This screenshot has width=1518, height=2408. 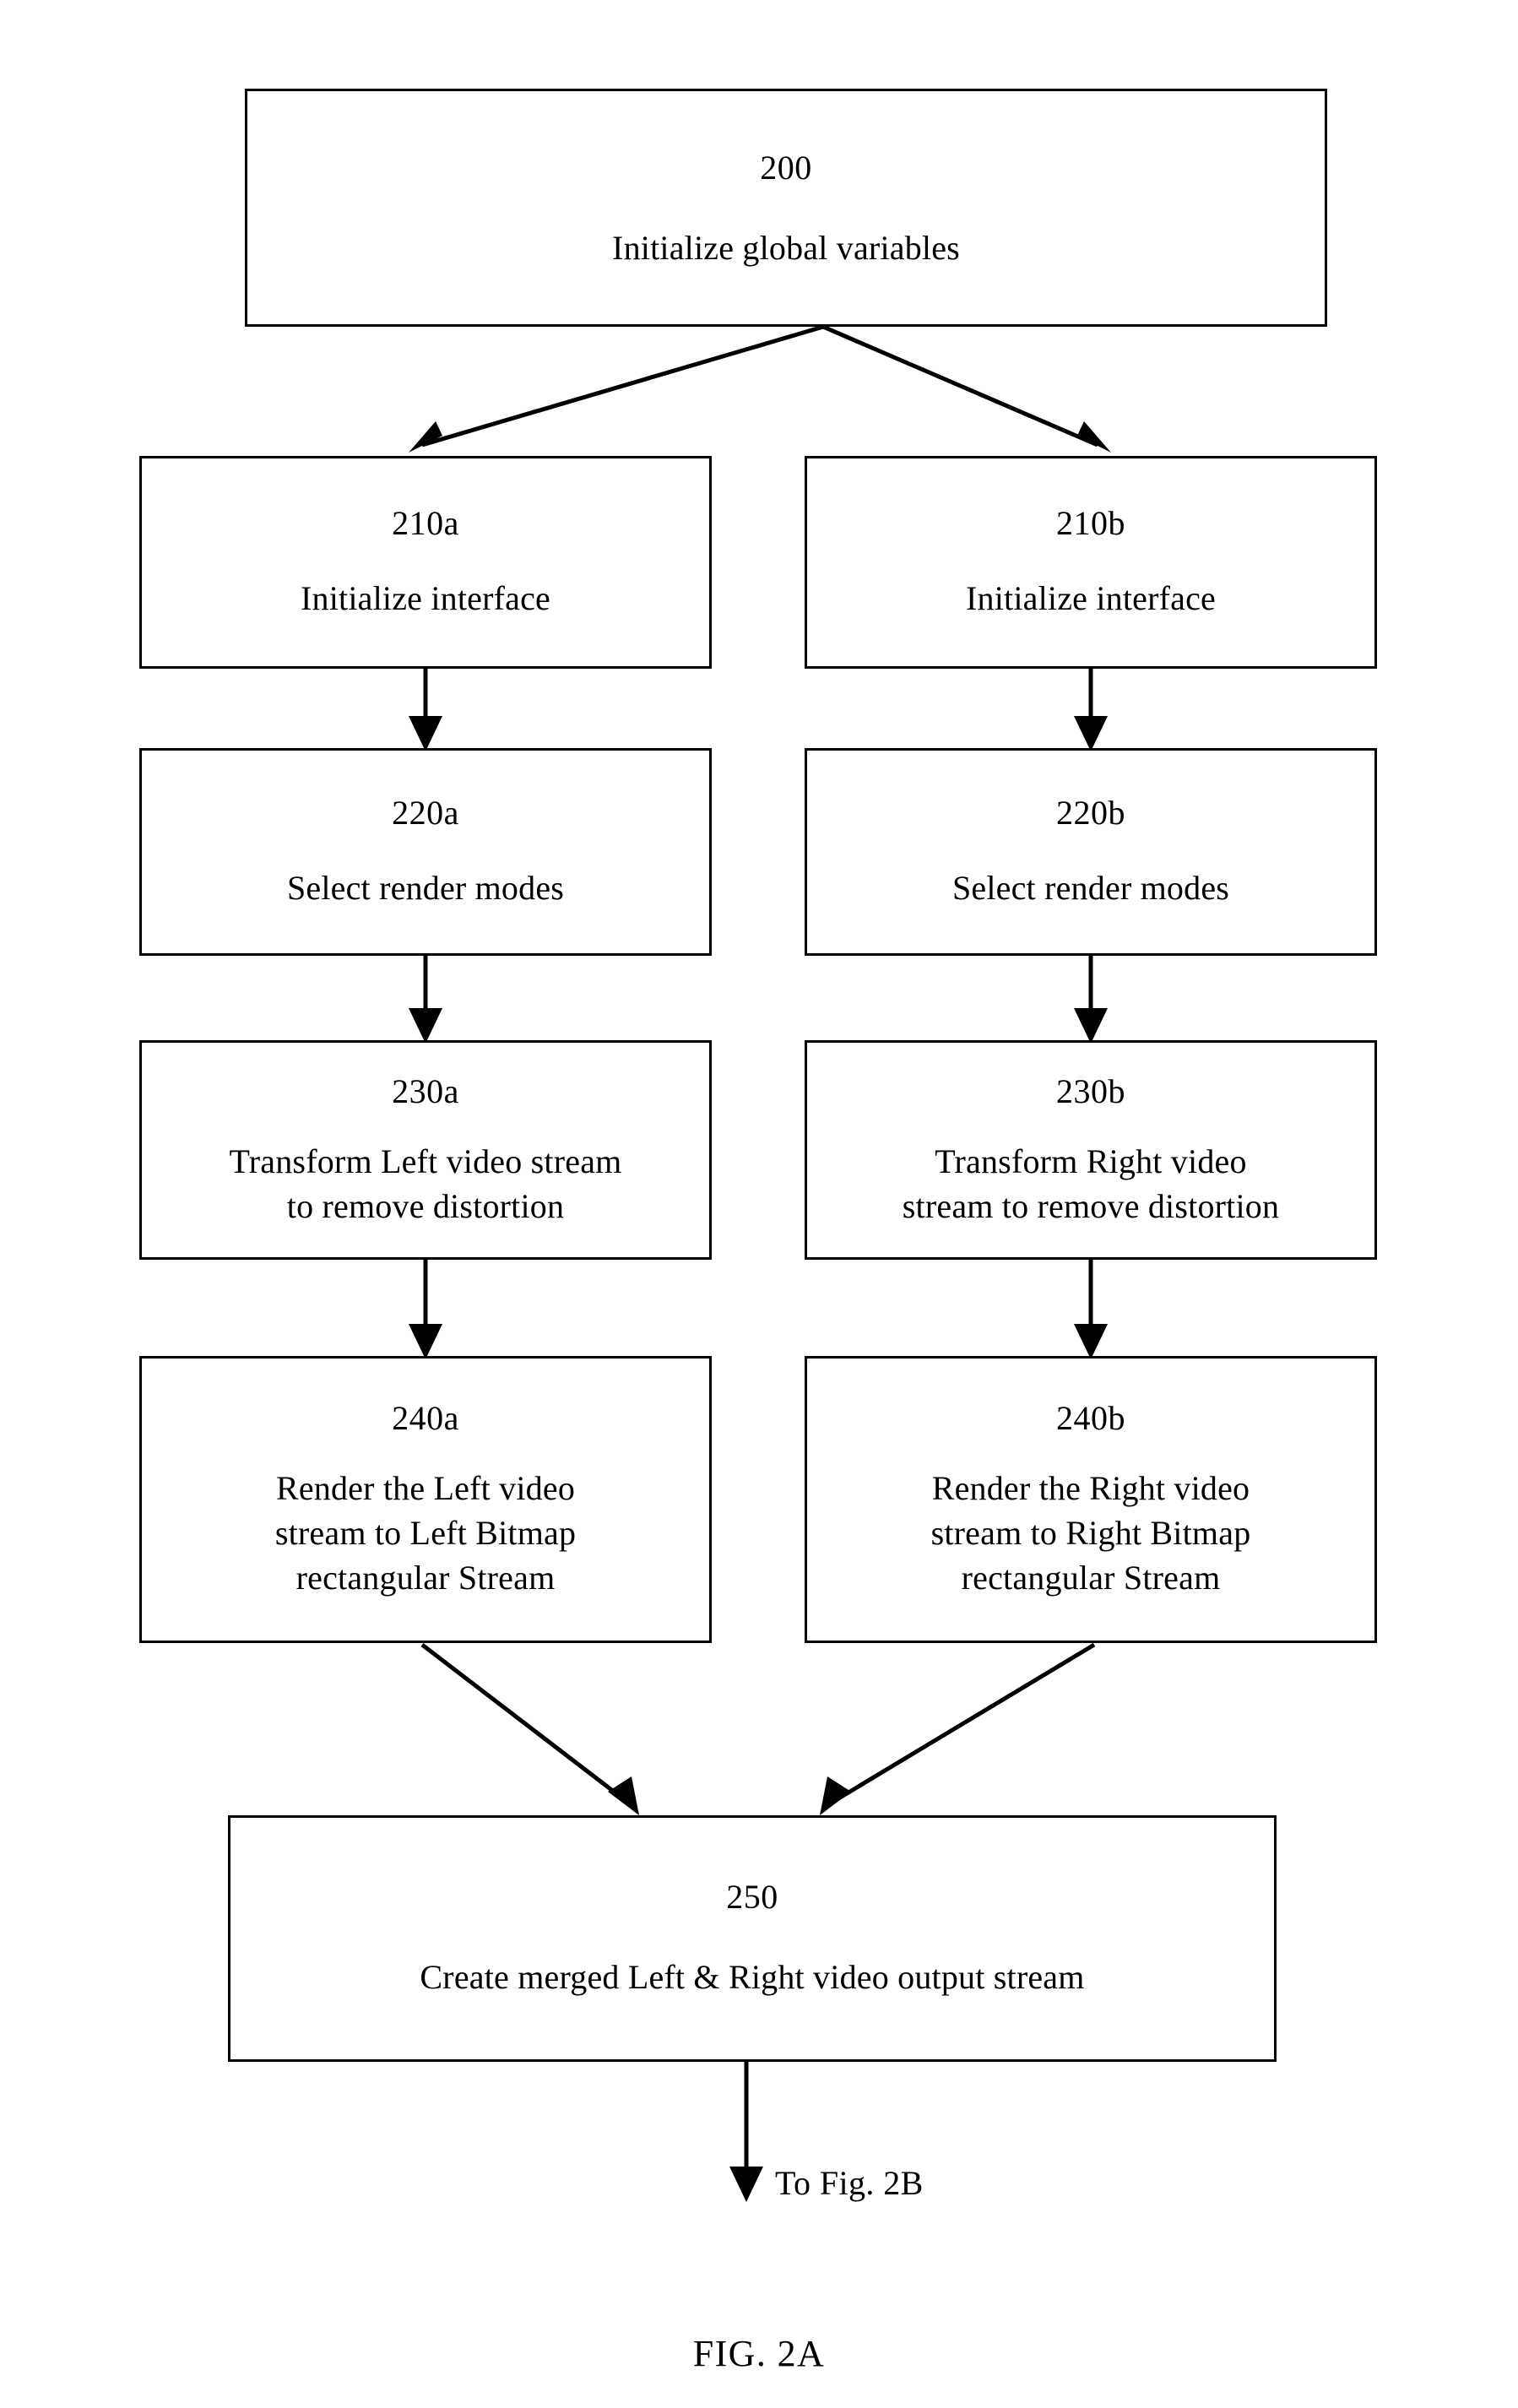 I want to click on flow-node-230a-ref: 230a, so click(x=426, y=1091).